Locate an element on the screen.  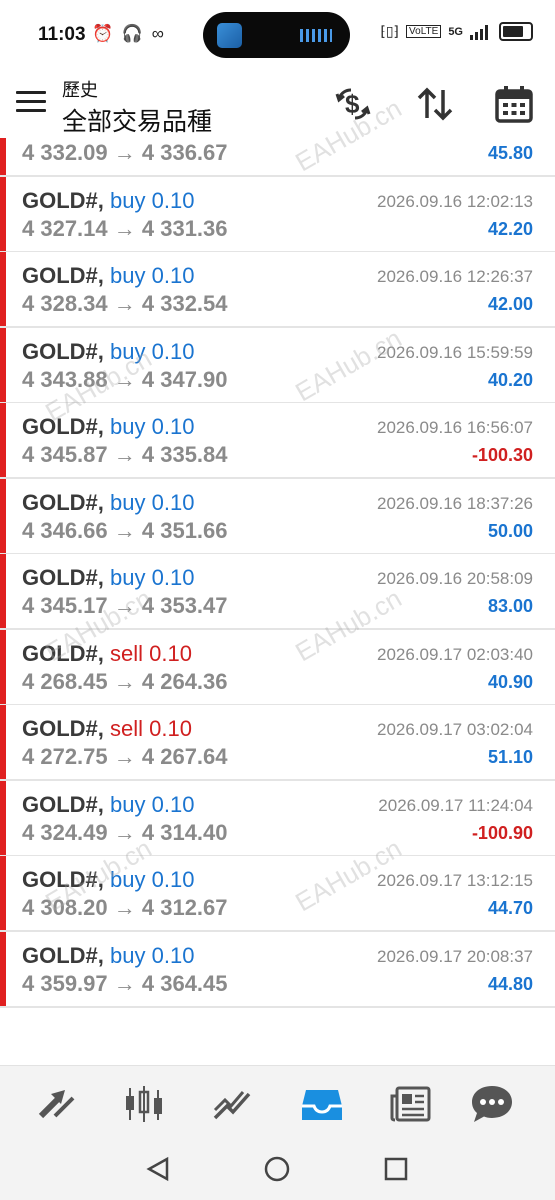
open-price: 4 324.49 is located at coordinates (65, 832).